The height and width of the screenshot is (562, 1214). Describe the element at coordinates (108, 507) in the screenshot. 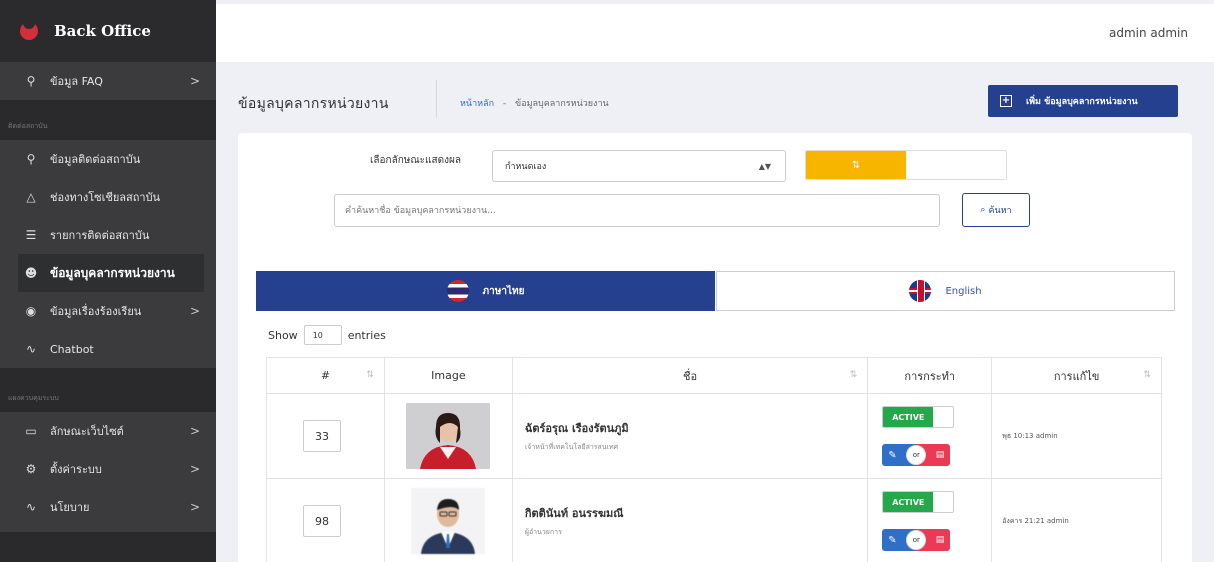

I see `sidebar-item-policy: ∿ นโยบาย >` at that location.